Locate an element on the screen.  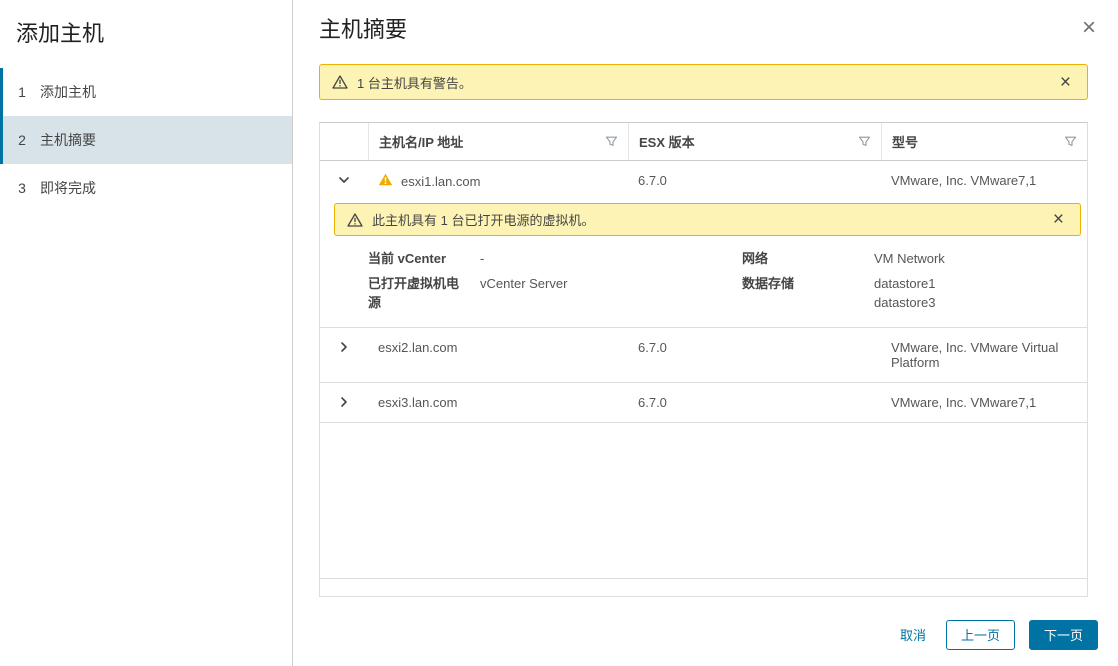
detail-label-powered-on-vms: 已打开虚拟机电源 is located at coordinates (414, 292).